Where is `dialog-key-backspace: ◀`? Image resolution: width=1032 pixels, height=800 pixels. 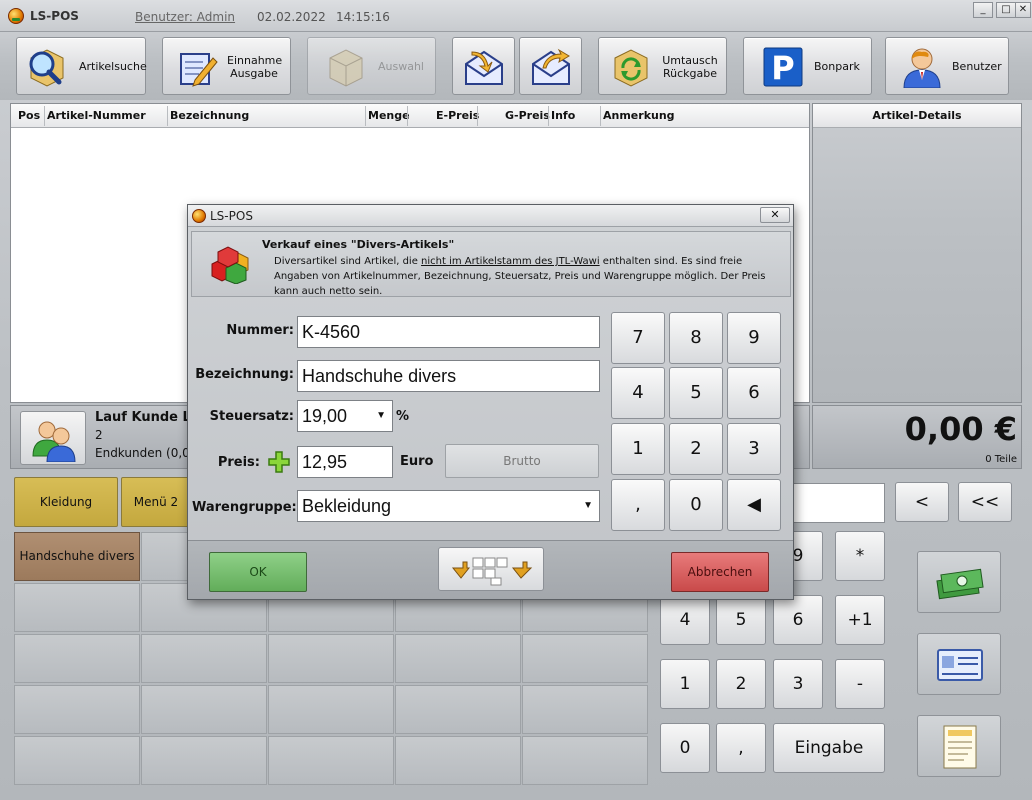 dialog-key-backspace: ◀ is located at coordinates (754, 505).